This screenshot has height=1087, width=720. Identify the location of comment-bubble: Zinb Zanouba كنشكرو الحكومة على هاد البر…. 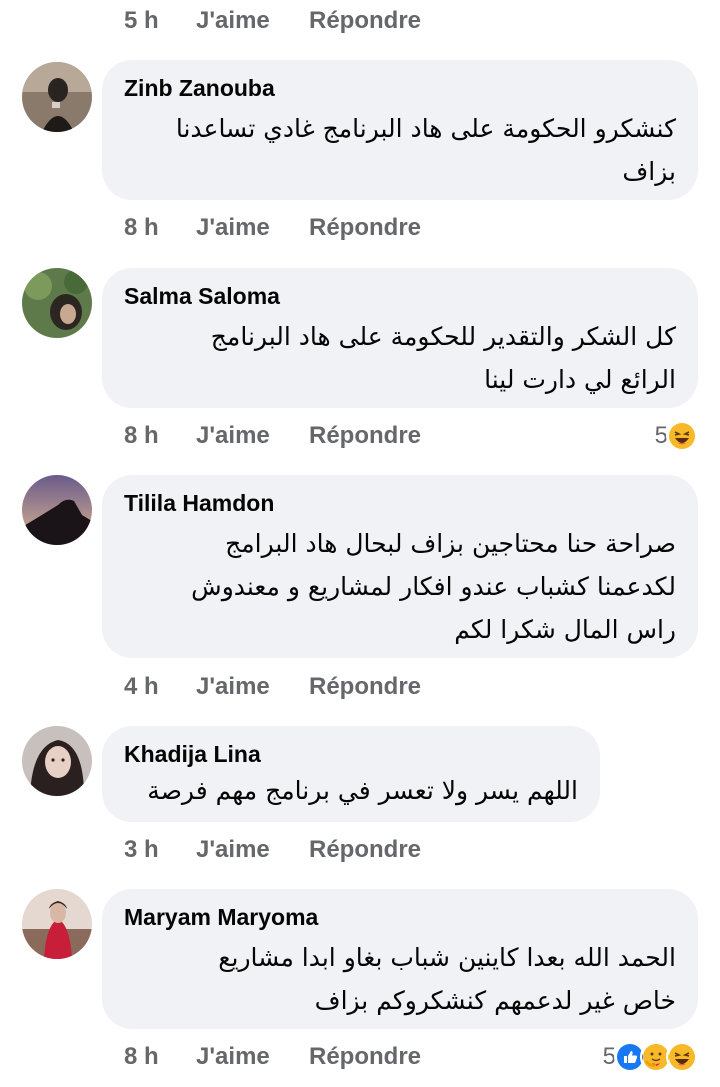
(400, 130).